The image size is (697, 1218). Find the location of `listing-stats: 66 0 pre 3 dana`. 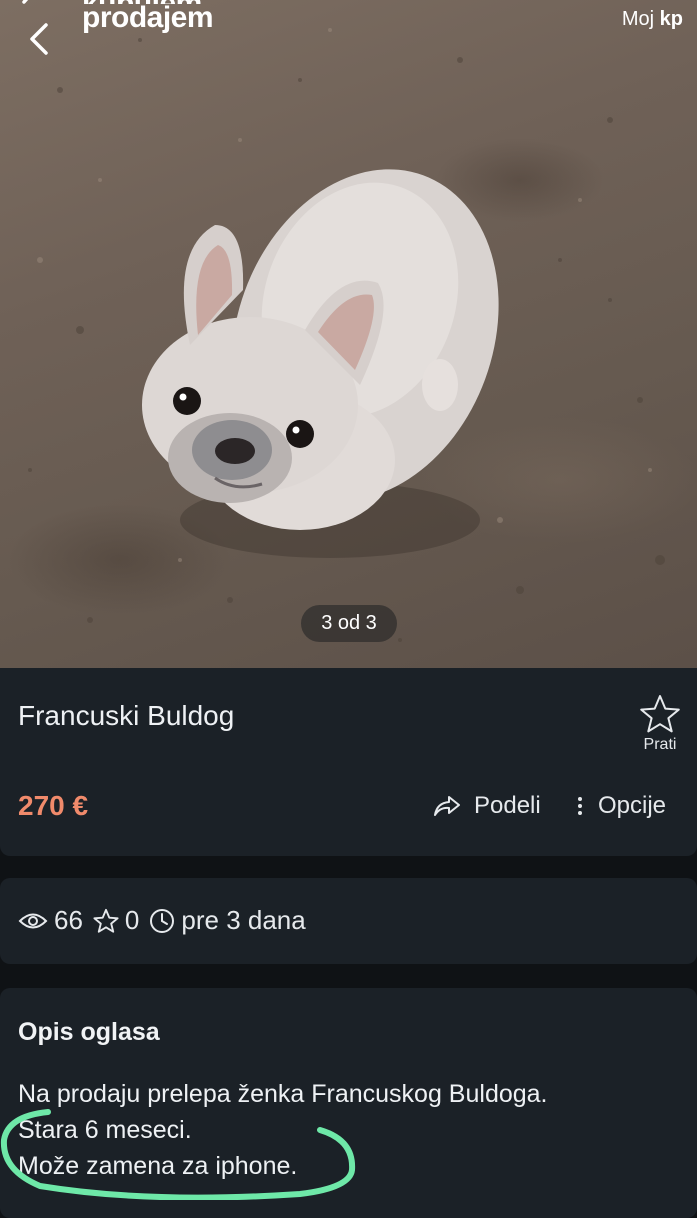

listing-stats: 66 0 pre 3 dana is located at coordinates (167, 920).